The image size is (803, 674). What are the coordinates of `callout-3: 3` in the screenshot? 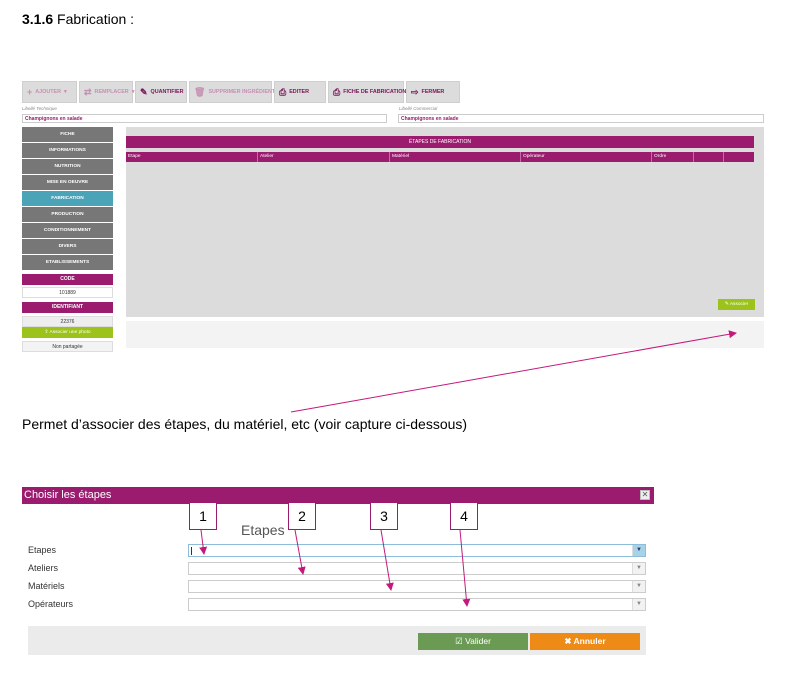 It's located at (384, 516).